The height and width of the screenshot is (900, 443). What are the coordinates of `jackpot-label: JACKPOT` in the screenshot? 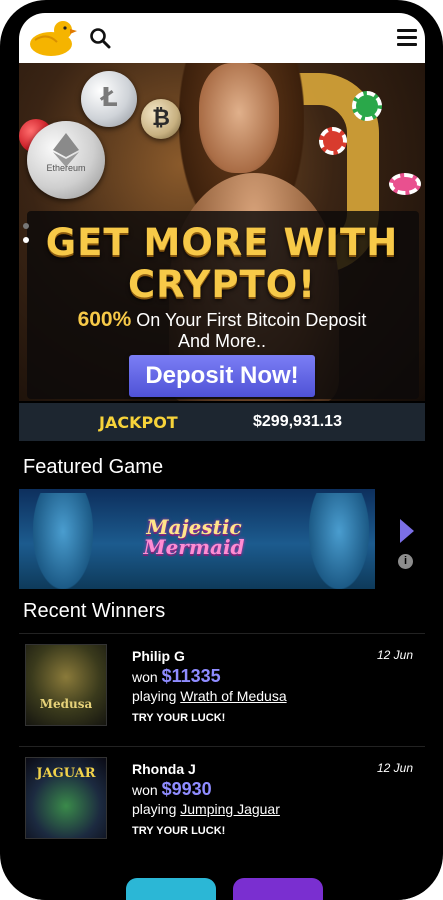 It's located at (138, 422).